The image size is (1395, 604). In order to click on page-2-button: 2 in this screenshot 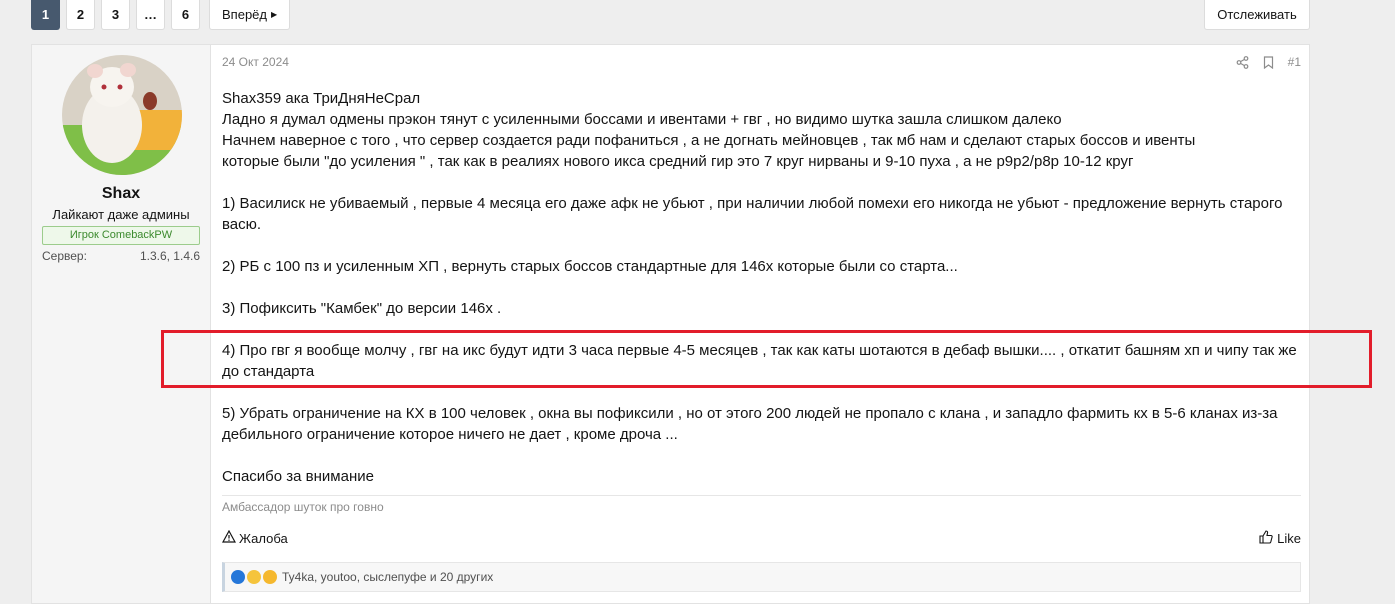, I will do `click(80, 15)`.